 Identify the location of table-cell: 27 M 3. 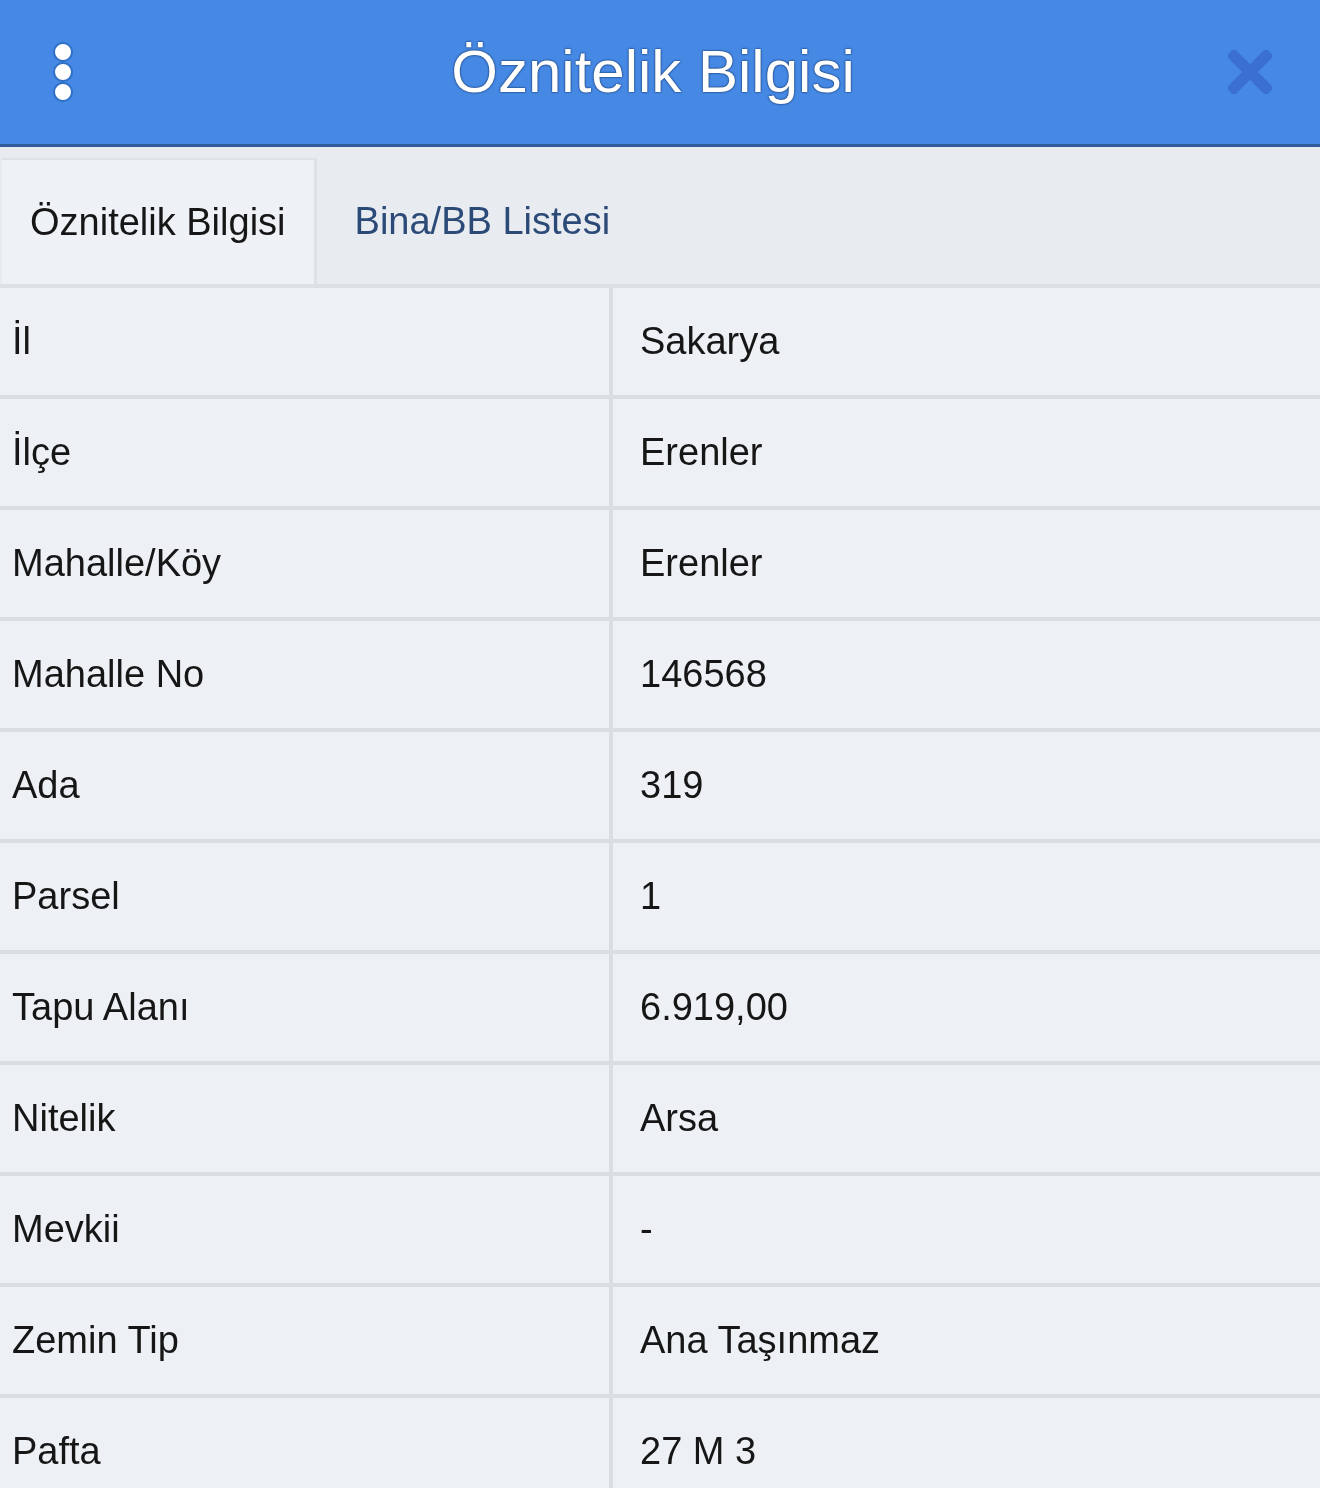
(966, 1443).